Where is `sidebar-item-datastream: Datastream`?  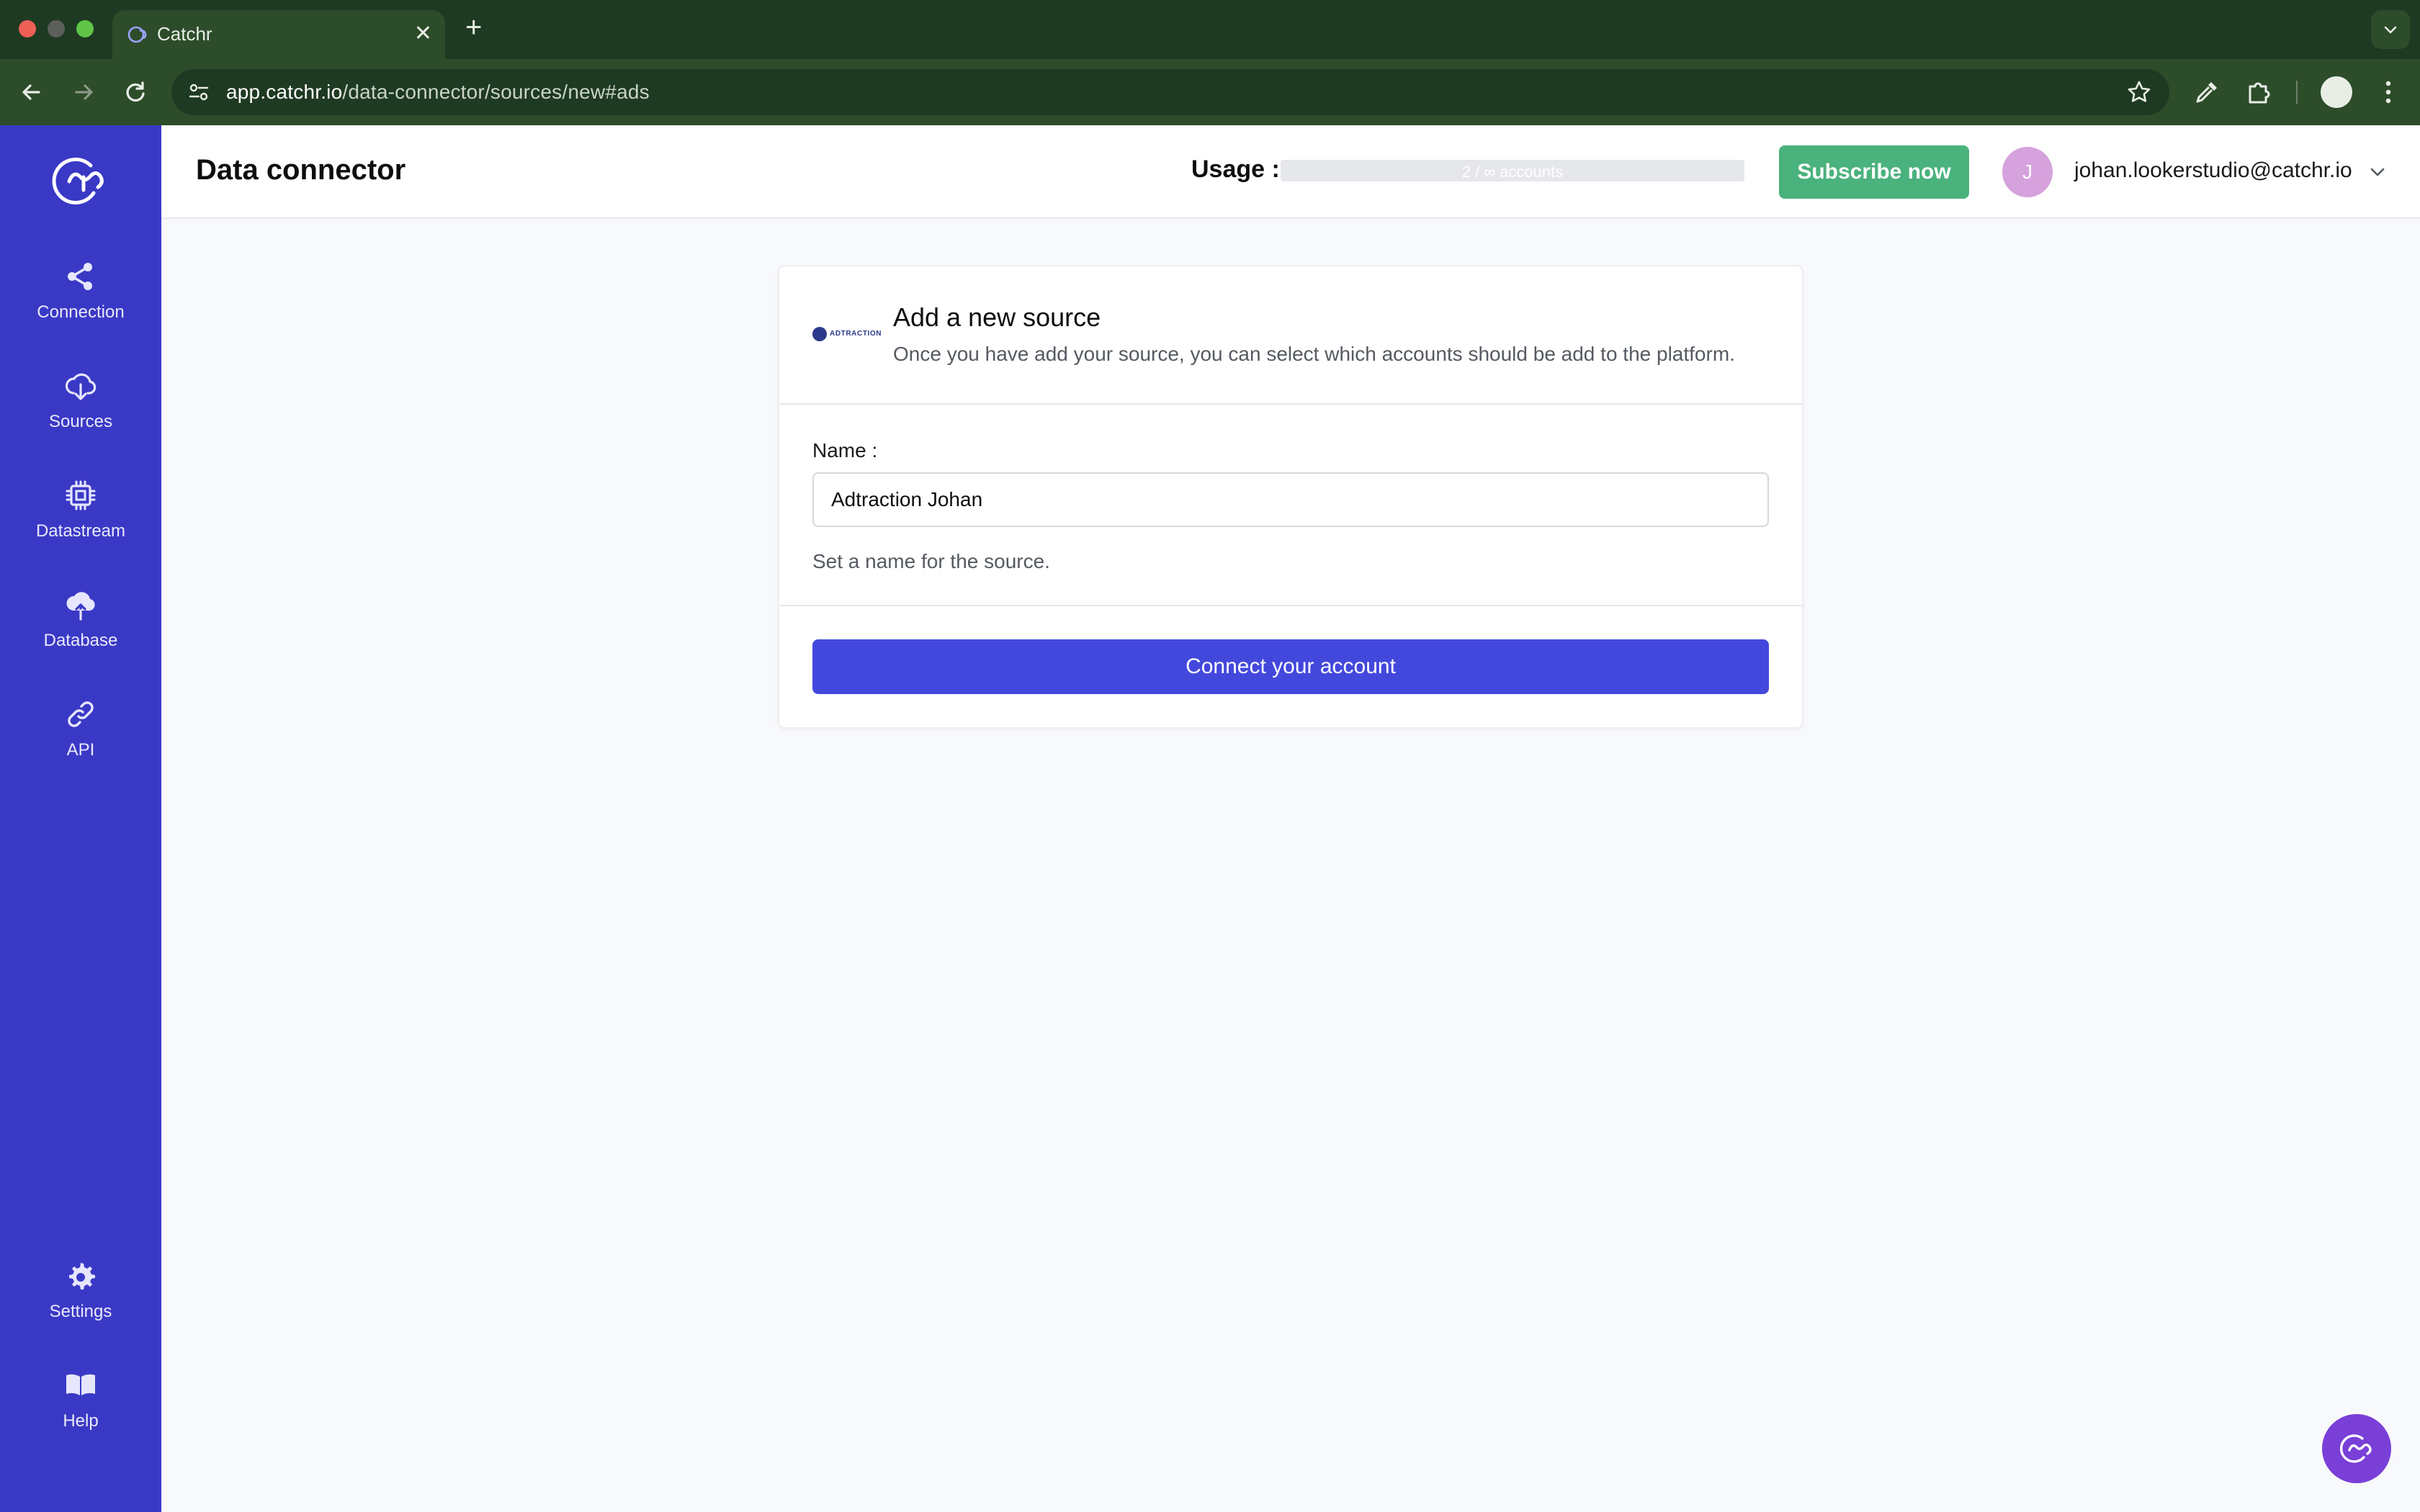 sidebar-item-datastream: Datastream is located at coordinates (80, 521).